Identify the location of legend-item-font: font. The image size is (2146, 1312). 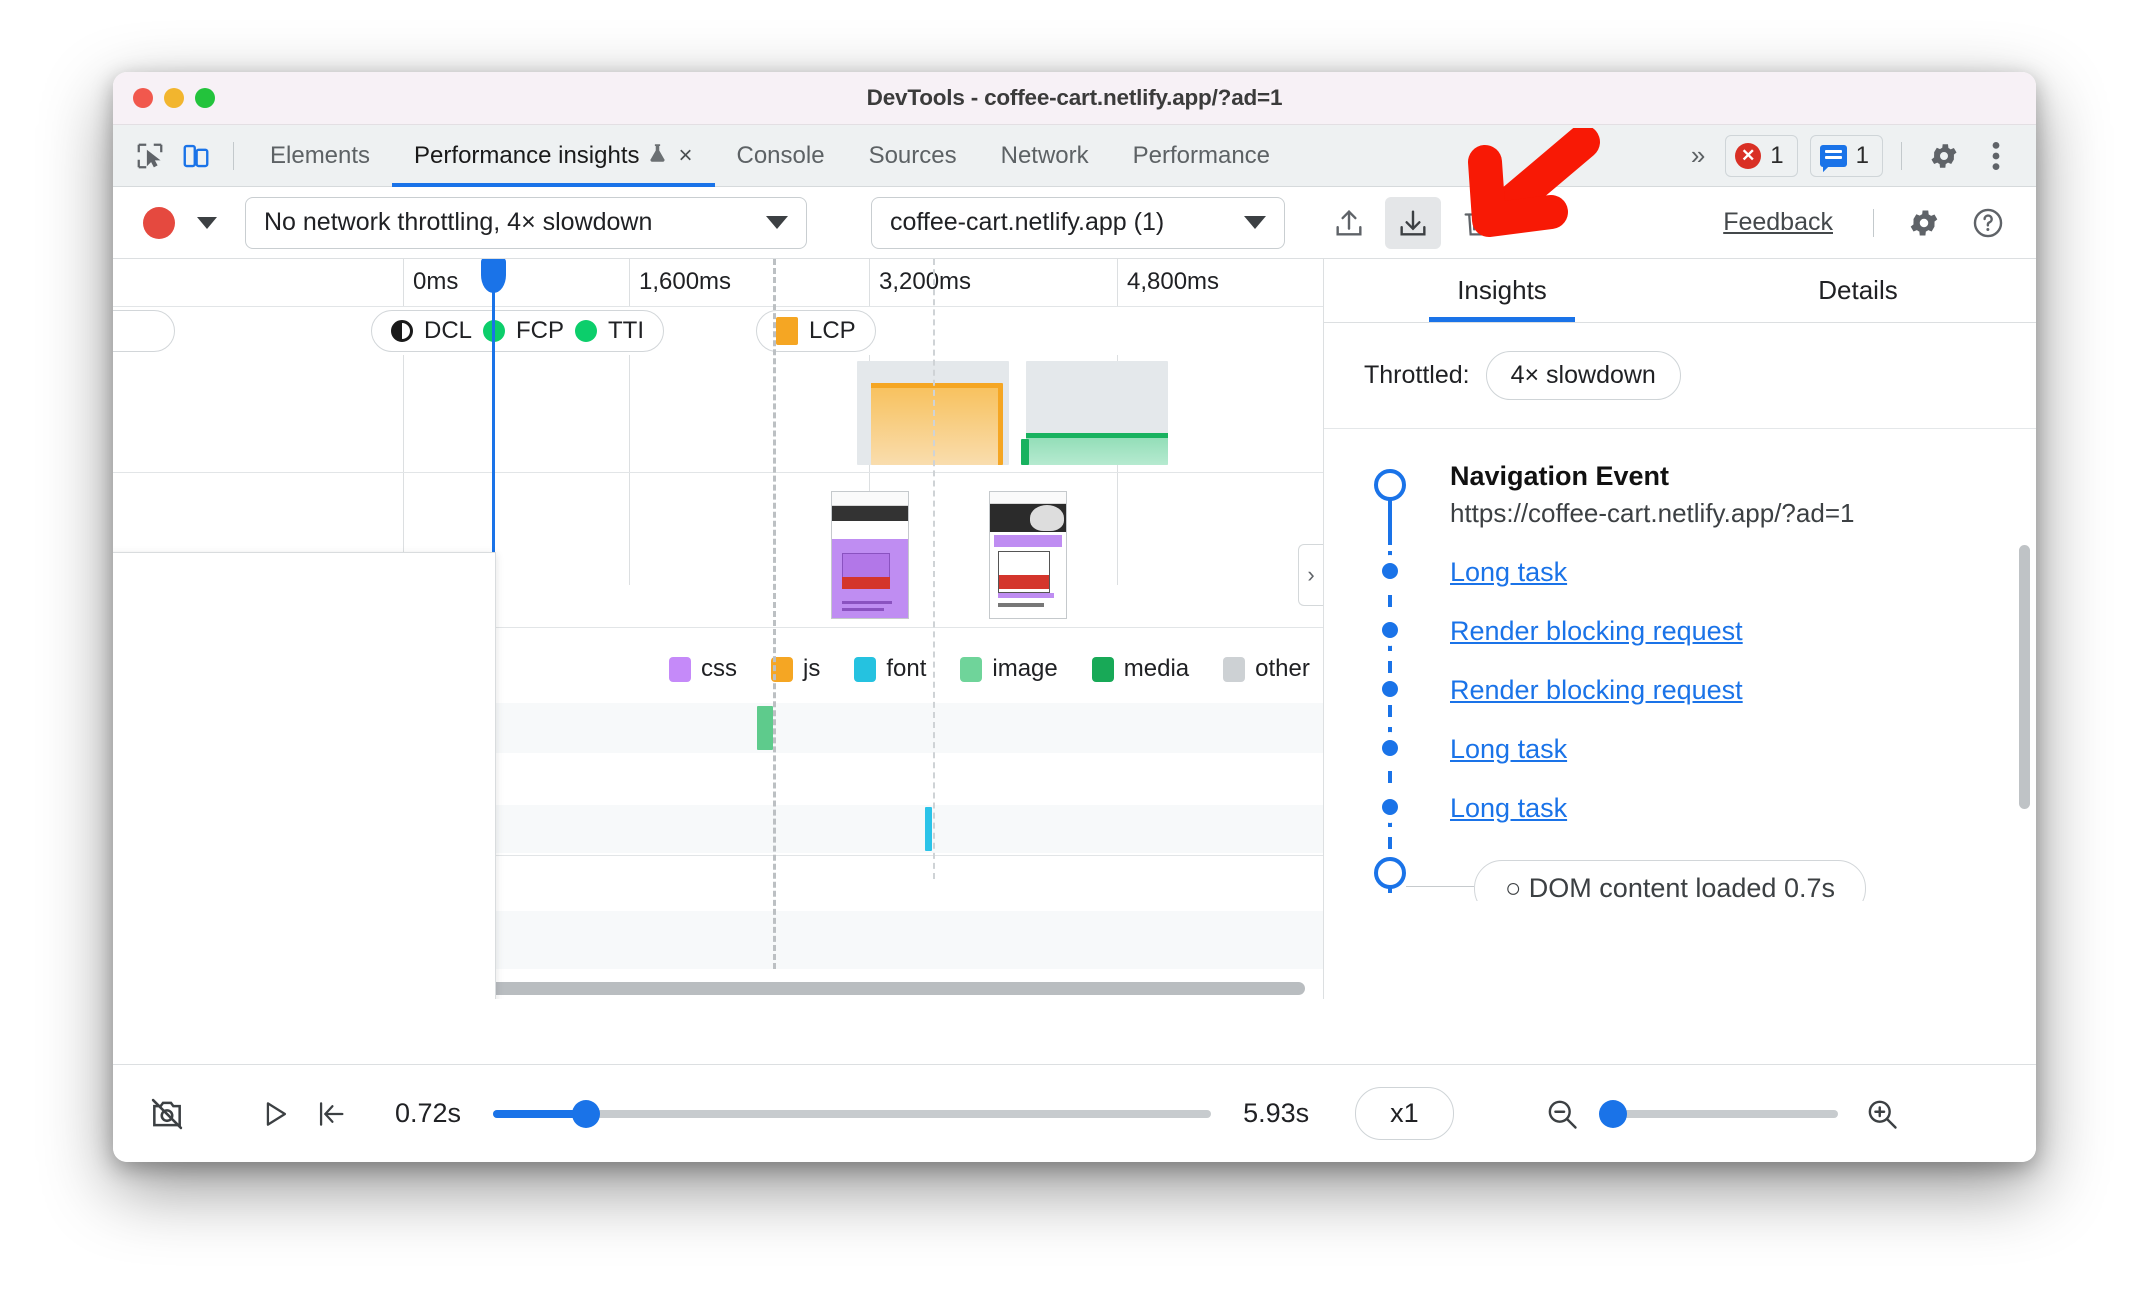
(890, 669).